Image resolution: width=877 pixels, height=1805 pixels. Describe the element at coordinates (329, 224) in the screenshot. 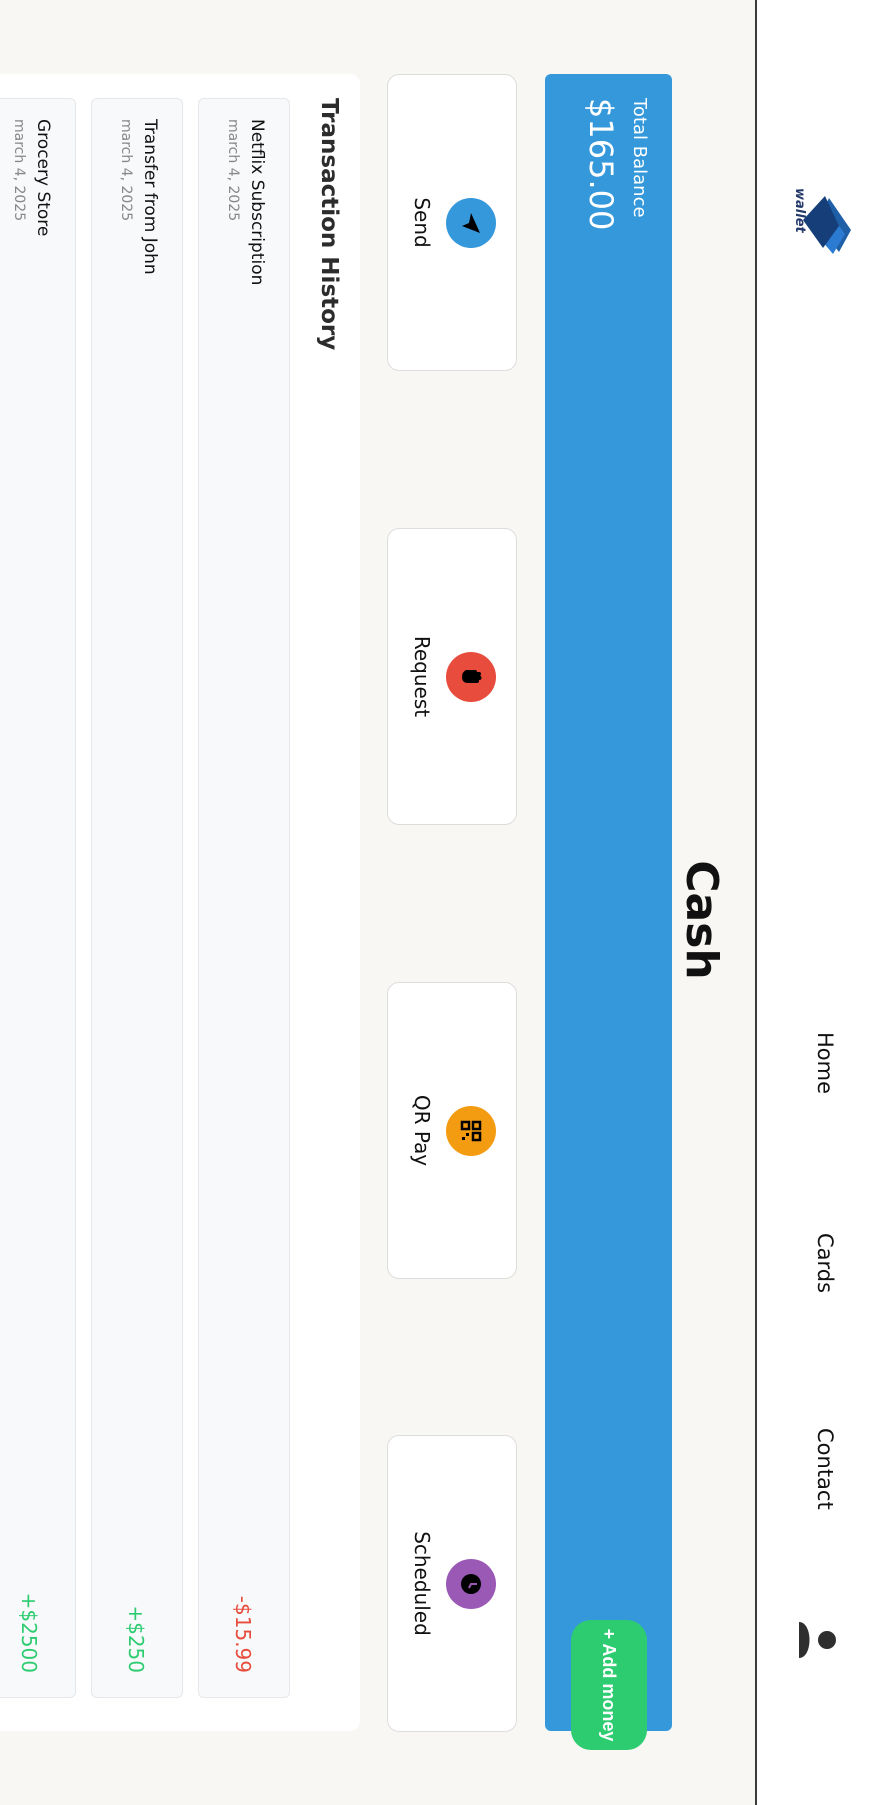

I see `transaction-history-title: Transaction History` at that location.